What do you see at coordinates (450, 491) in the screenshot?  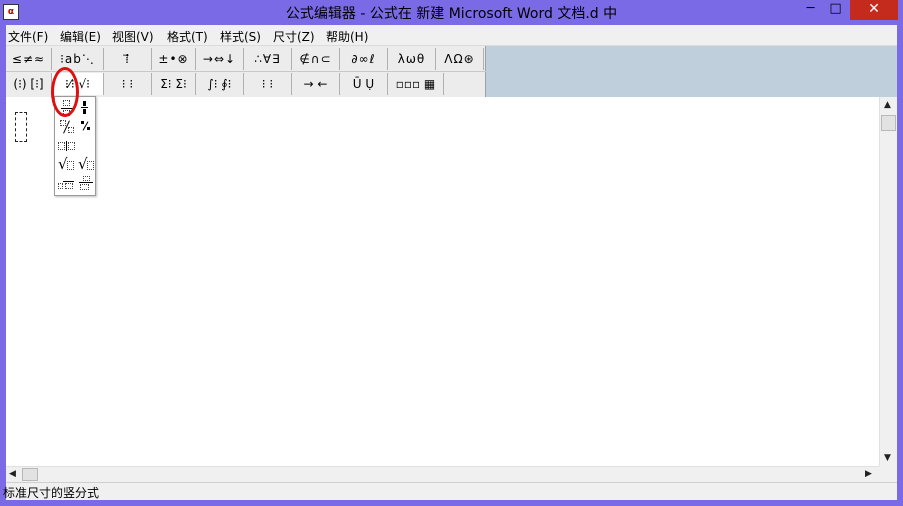 I see `status-bar: 标准尺寸的竖分式` at bounding box center [450, 491].